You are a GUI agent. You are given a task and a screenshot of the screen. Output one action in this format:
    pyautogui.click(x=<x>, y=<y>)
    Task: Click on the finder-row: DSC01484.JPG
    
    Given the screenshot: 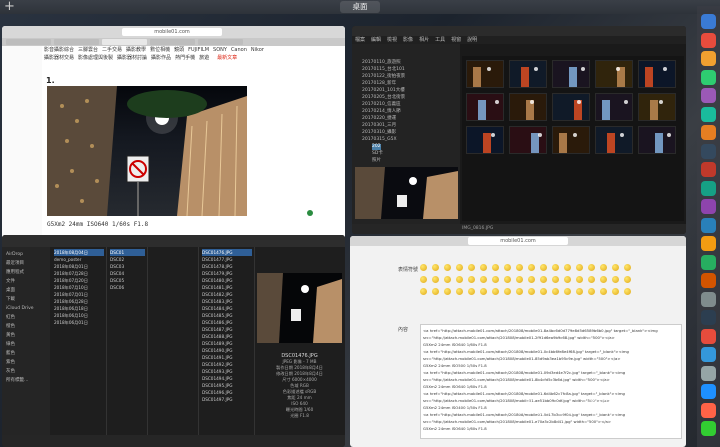 What is the action you would take?
    pyautogui.click(x=227, y=308)
    